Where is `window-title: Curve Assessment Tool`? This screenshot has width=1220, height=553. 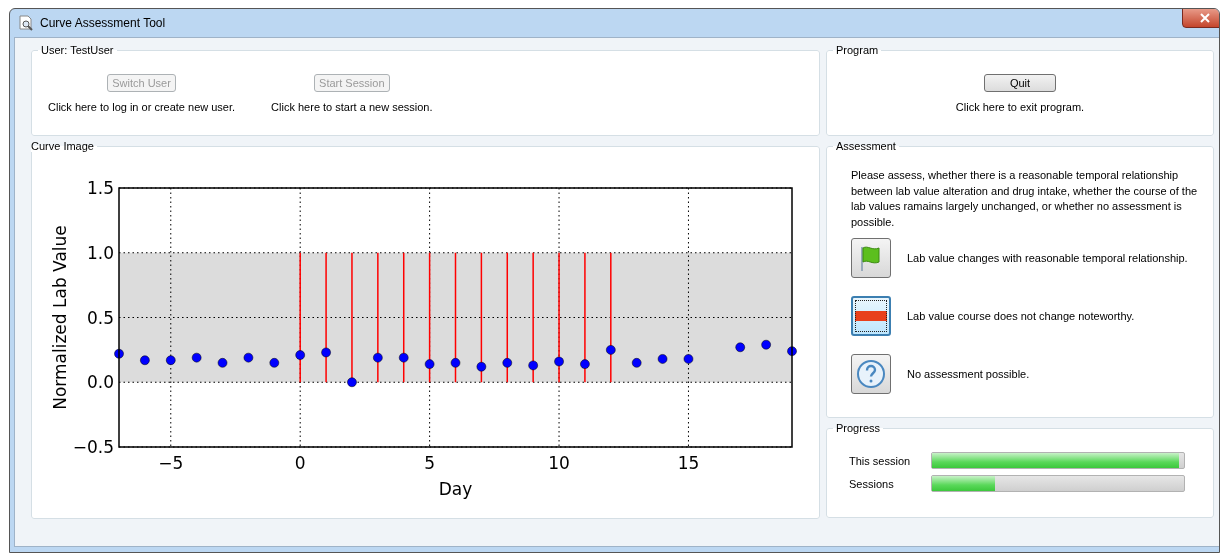 window-title: Curve Assessment Tool is located at coordinates (103, 23).